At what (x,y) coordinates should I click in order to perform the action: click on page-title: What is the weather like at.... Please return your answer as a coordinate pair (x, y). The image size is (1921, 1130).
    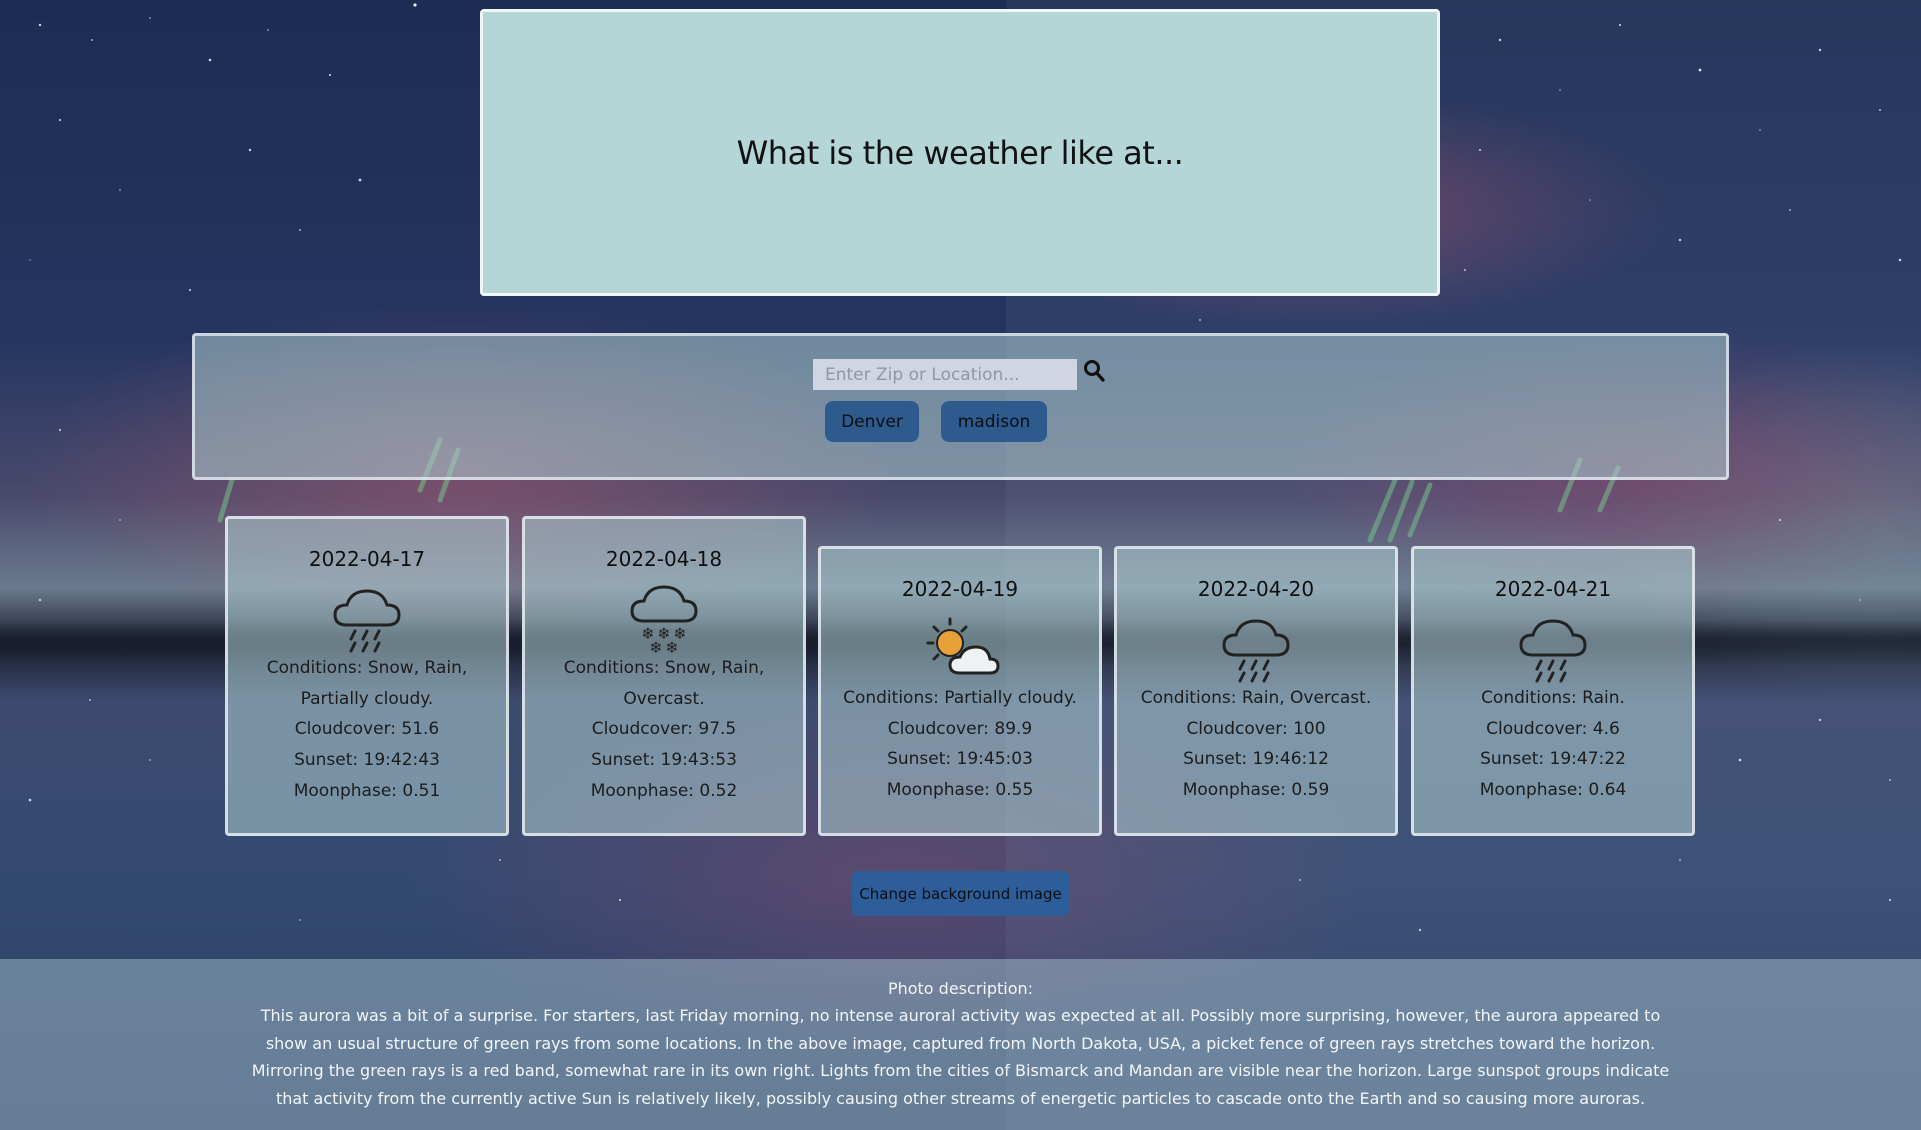
    Looking at the image, I should click on (960, 152).